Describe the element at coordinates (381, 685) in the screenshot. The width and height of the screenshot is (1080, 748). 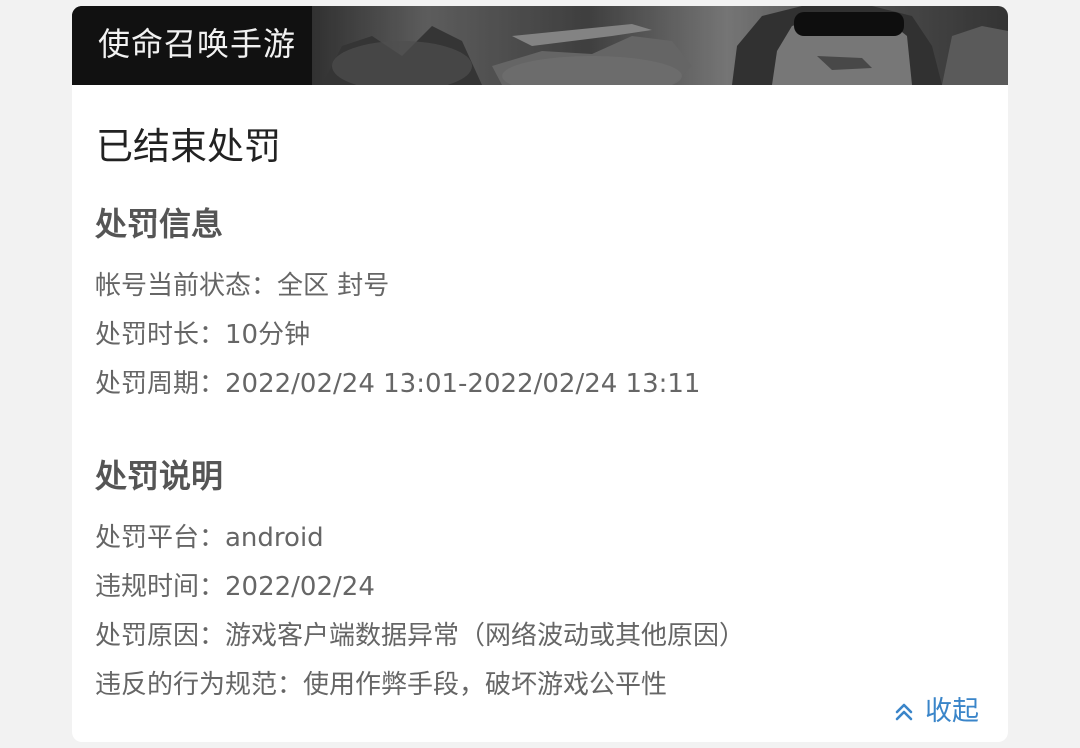
I see `violated-rule-line: 违反的行为规范：使用作弊手段，破坏游戏公平性` at that location.